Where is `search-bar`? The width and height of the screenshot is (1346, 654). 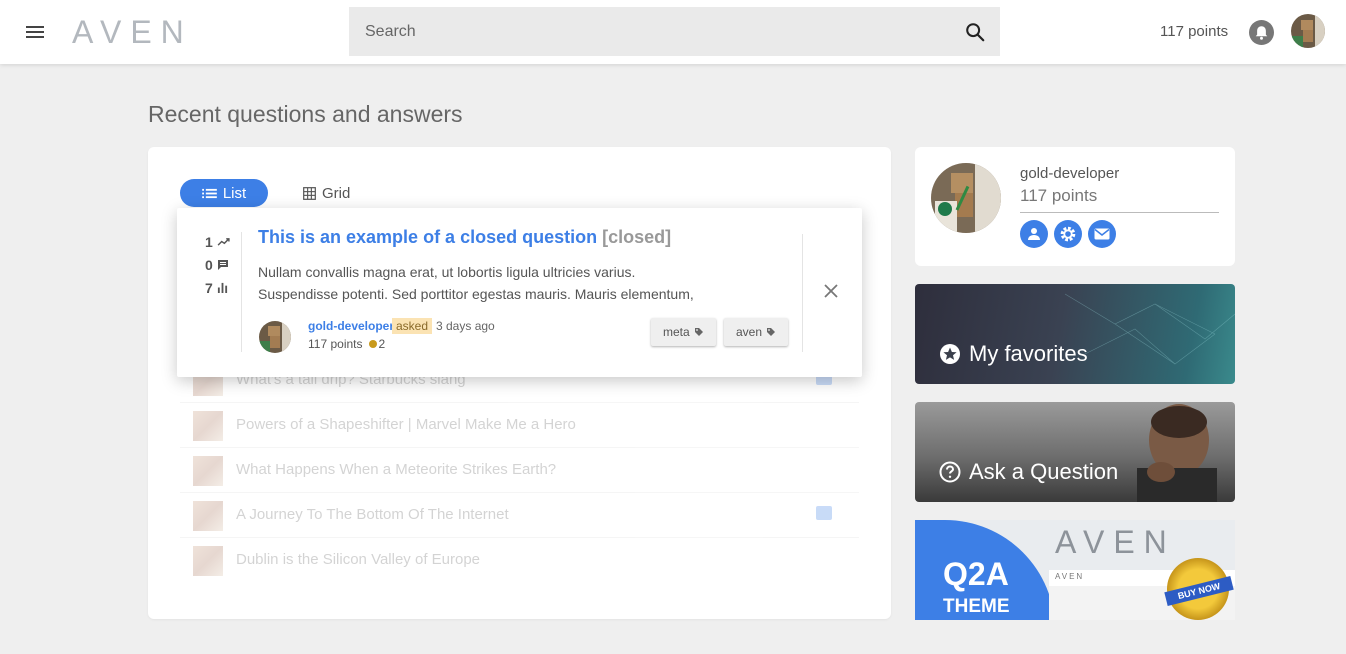
search-bar is located at coordinates (674, 31).